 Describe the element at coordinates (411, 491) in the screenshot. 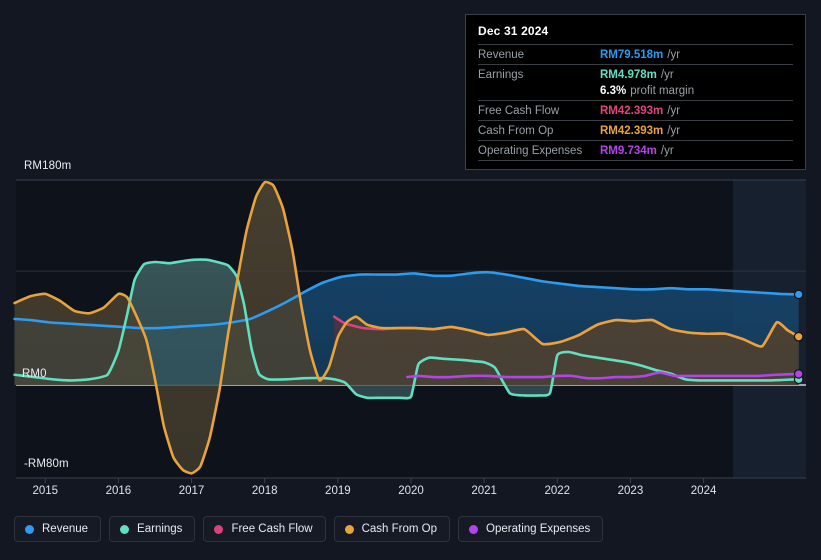

I see `x-axis-tick-2020: 2020` at that location.